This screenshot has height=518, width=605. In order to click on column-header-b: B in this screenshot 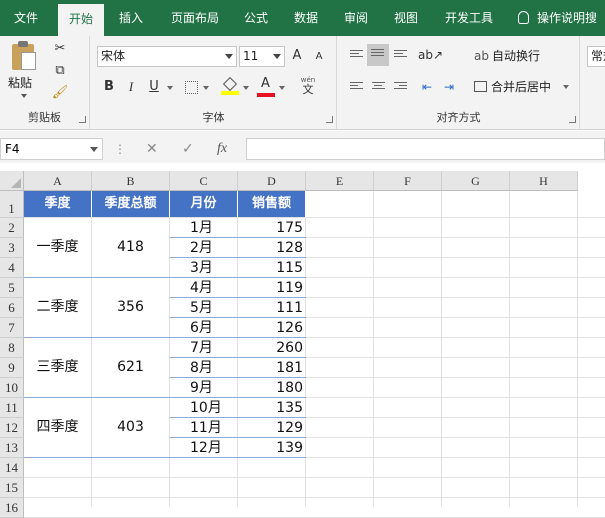, I will do `click(131, 181)`.